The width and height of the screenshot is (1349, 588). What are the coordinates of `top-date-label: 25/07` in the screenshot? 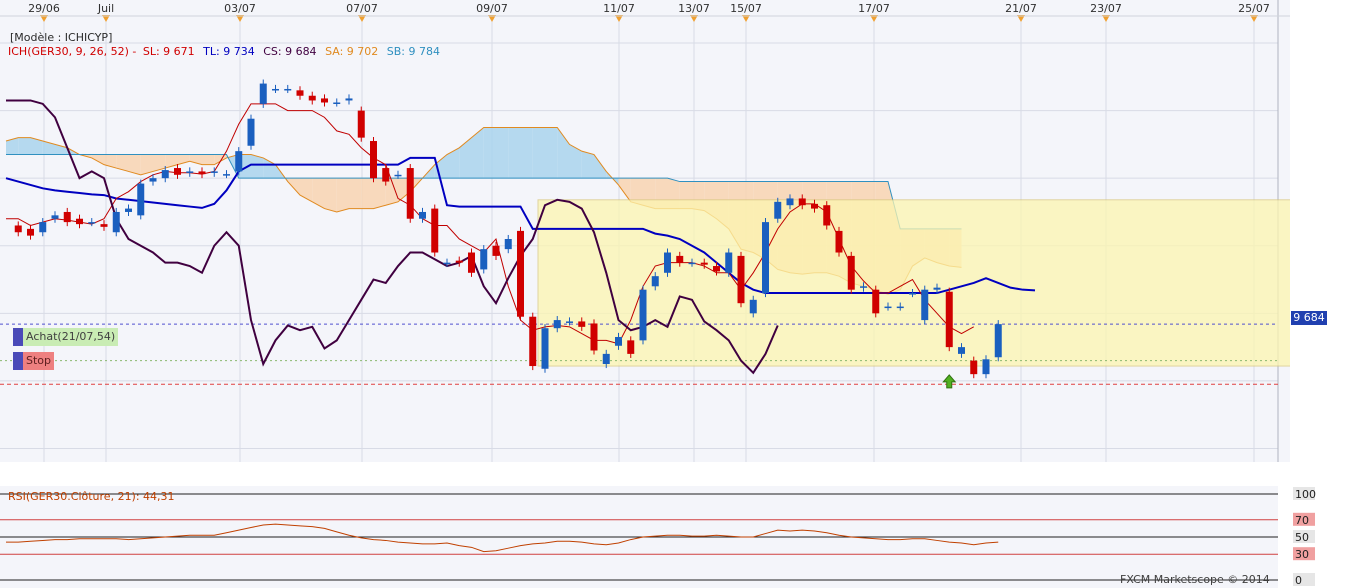 It's located at (1254, 8).